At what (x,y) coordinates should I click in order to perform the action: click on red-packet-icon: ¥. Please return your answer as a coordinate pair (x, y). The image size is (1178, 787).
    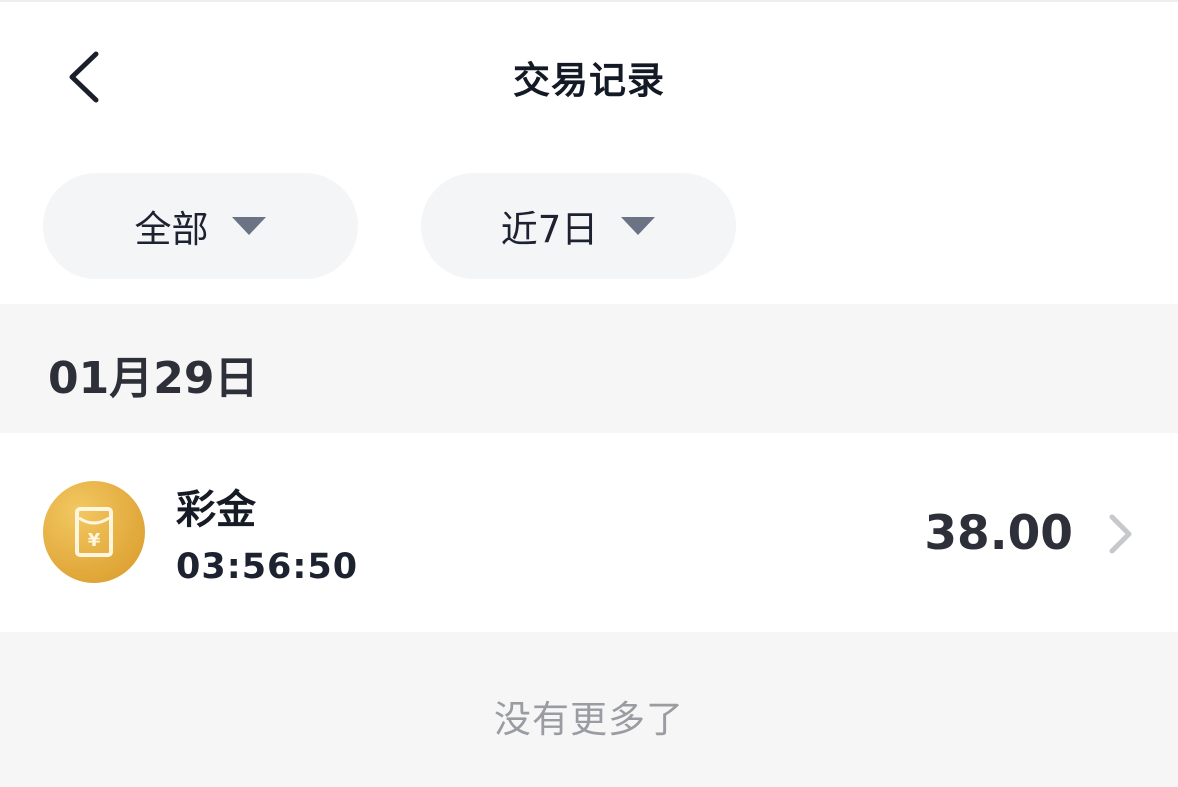
    Looking at the image, I should click on (94, 532).